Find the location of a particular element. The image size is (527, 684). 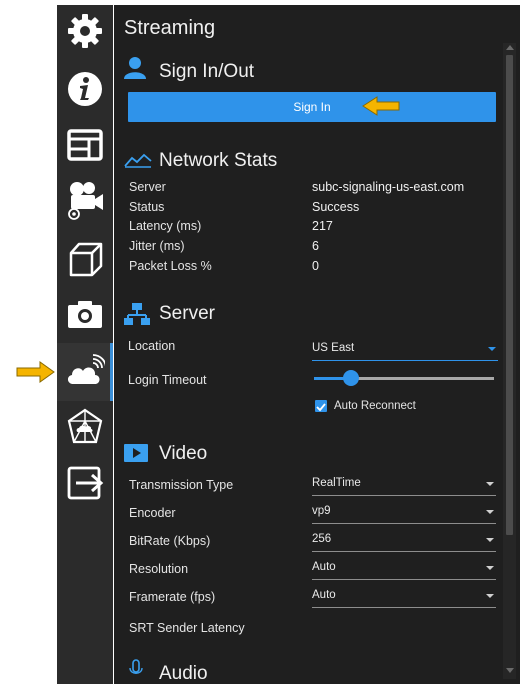

callout-arrow-left-icon is located at coordinates (381, 106).